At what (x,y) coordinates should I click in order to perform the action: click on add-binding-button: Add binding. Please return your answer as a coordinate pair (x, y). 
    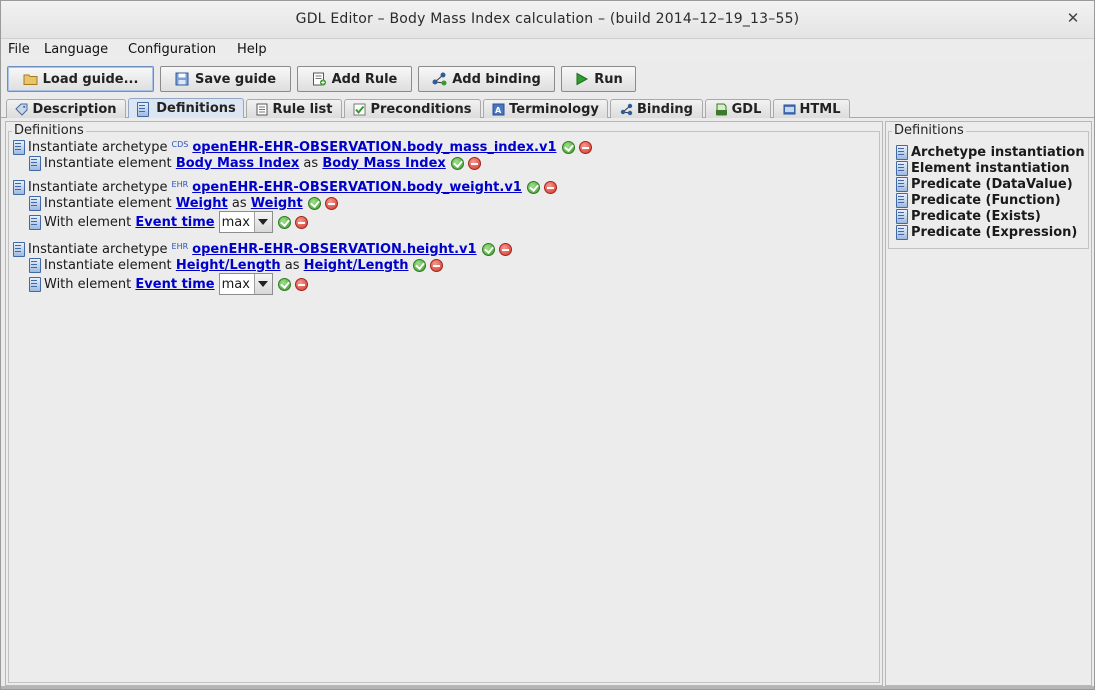
    Looking at the image, I should click on (486, 79).